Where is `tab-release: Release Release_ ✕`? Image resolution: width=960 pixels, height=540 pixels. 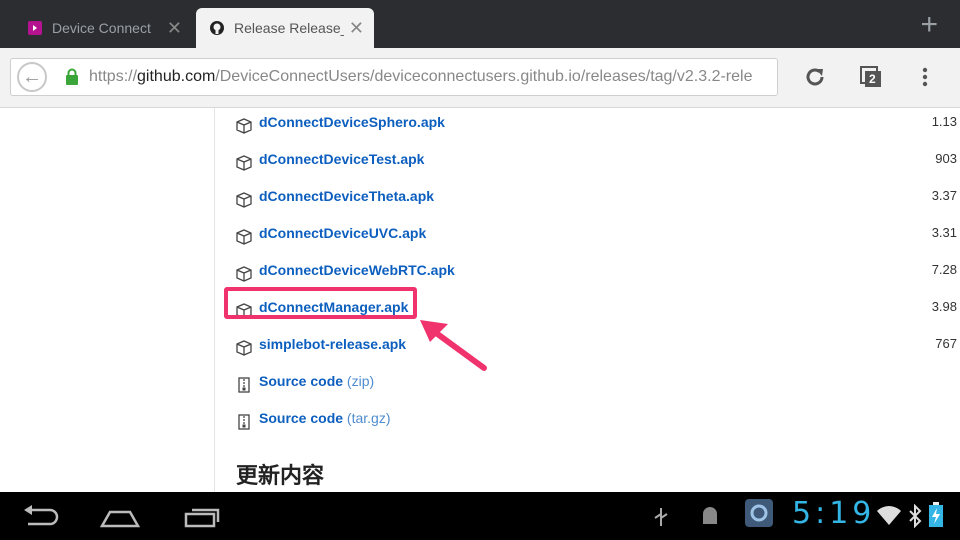 tab-release: Release Release_ ✕ is located at coordinates (285, 28).